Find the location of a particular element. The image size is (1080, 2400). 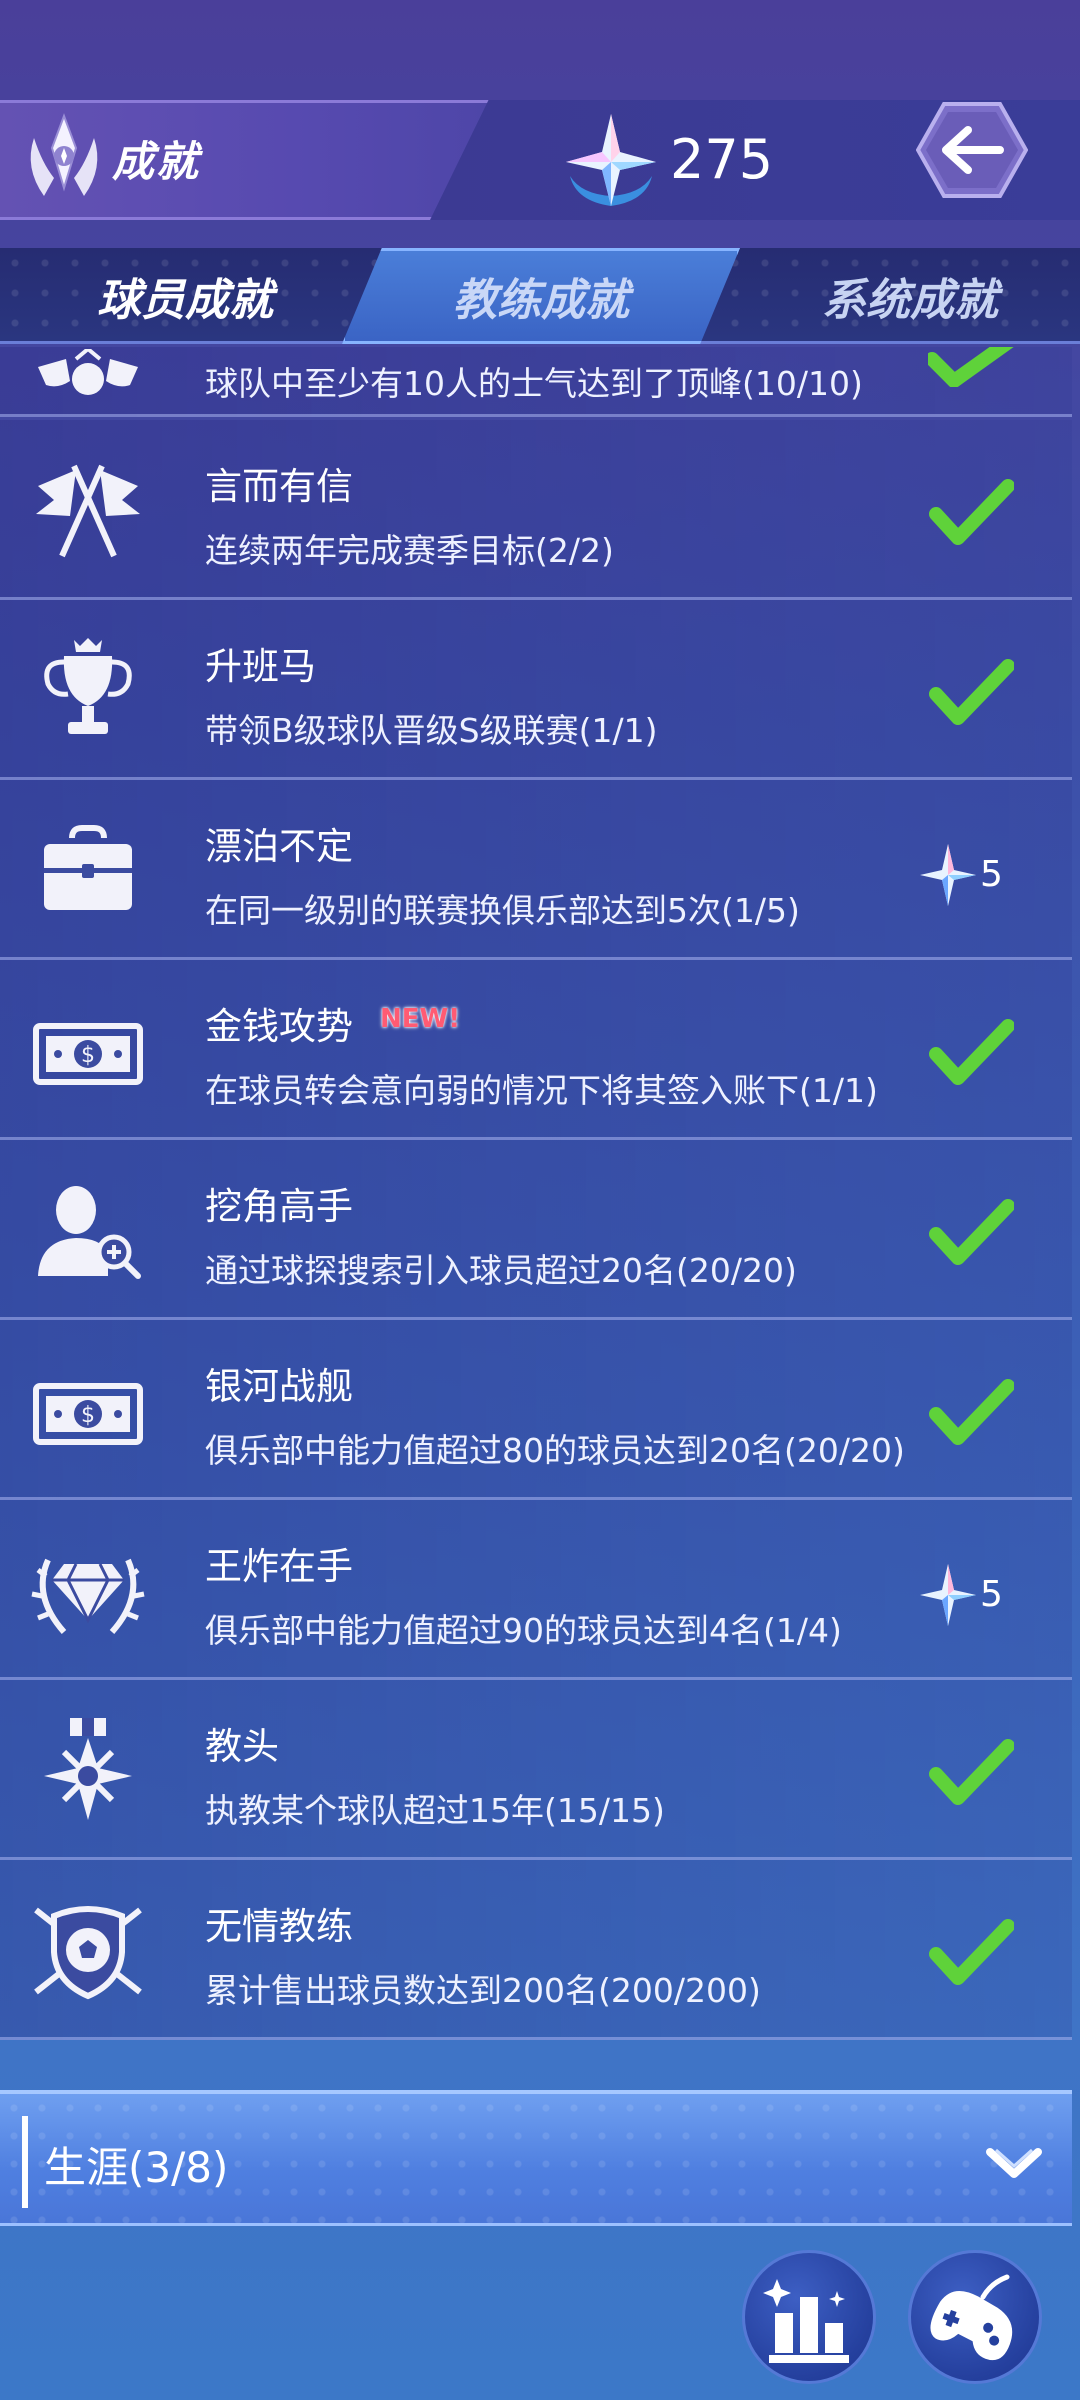

achievement-title: 言而有信 is located at coordinates (279, 486).